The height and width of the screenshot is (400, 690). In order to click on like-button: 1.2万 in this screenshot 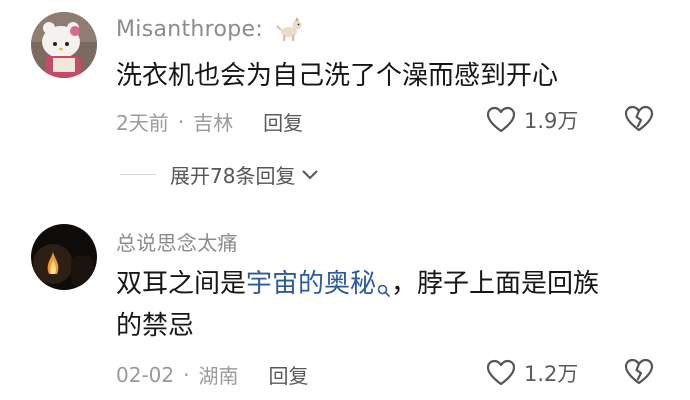, I will do `click(532, 373)`.